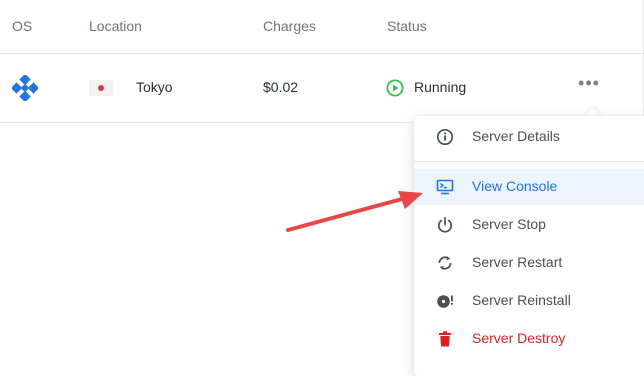 The width and height of the screenshot is (644, 376). Describe the element at coordinates (407, 26) in the screenshot. I see `column-header-status: Status` at that location.